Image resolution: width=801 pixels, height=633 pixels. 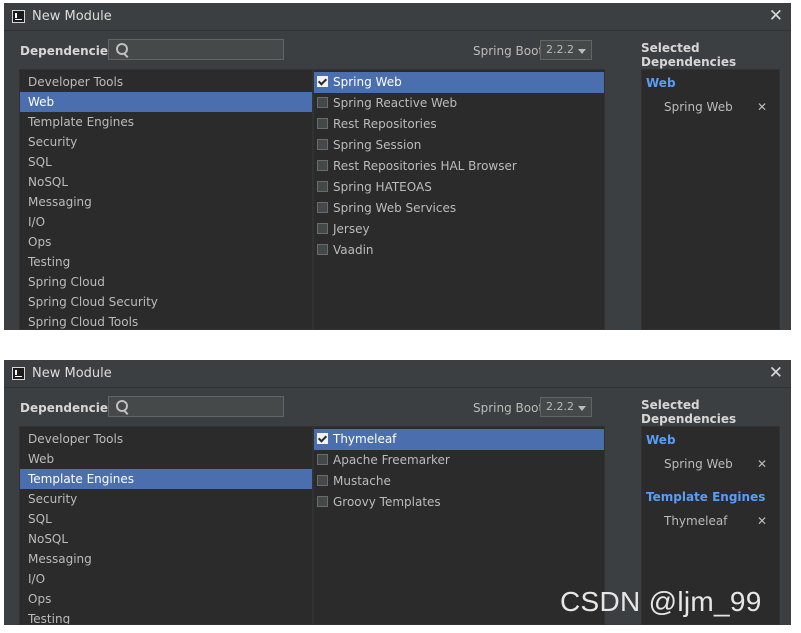 I want to click on category-item: Spring Cloud Security, so click(x=166, y=302).